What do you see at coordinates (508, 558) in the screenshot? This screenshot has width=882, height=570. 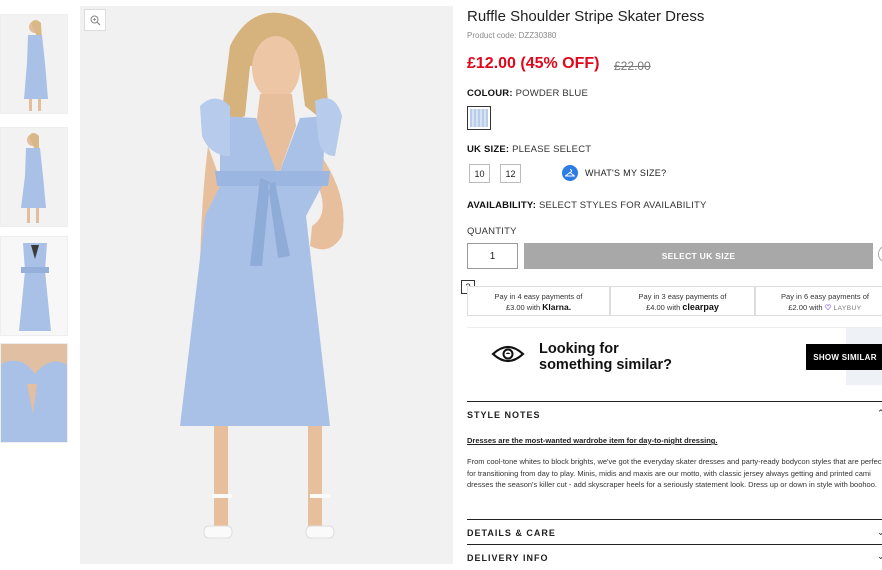 I see `delivery-info-heading: DELIVERY INFO` at bounding box center [508, 558].